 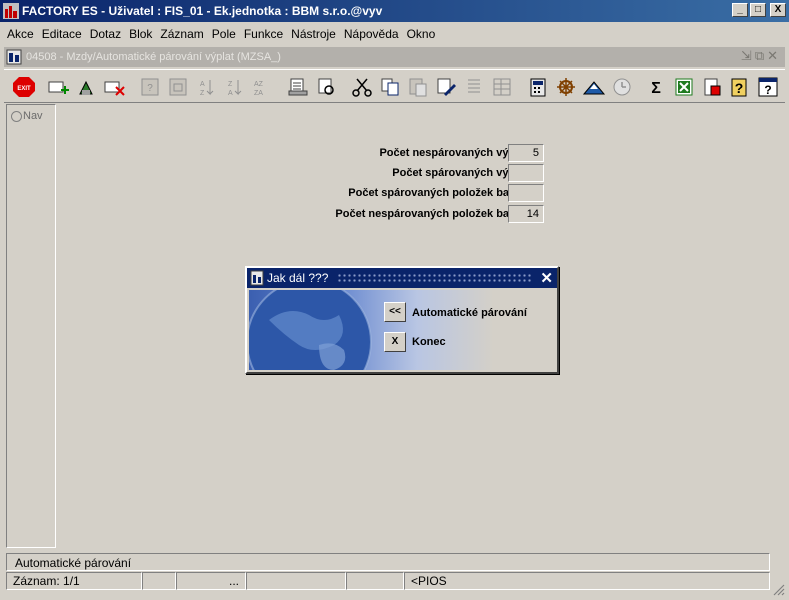 I want to click on form-icon, so click(x=14, y=57).